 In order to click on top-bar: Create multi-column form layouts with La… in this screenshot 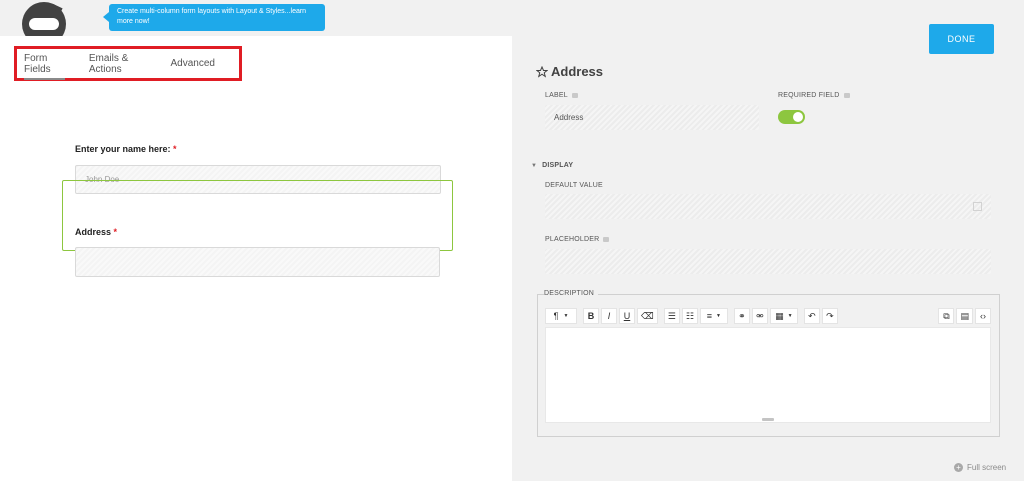, I will do `click(512, 18)`.